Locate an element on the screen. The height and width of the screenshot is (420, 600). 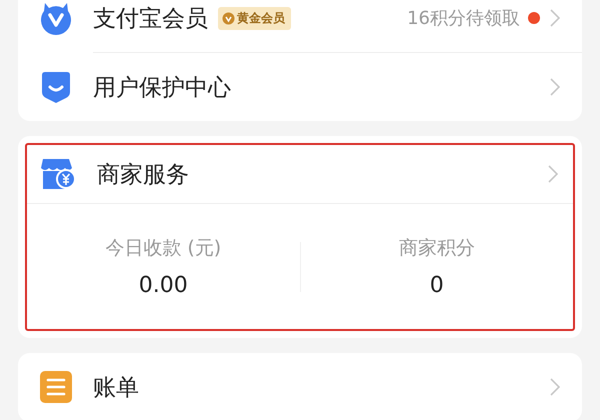
list-icon is located at coordinates (56, 387).